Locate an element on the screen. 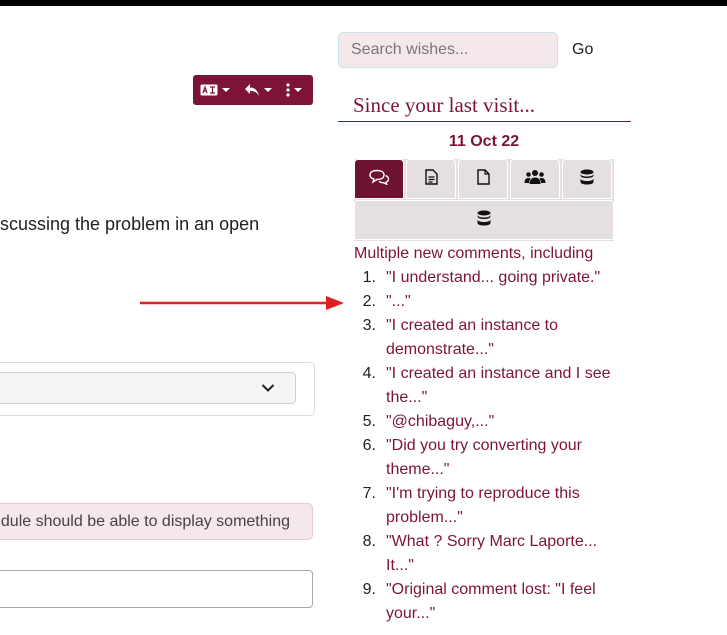 Image resolution: width=727 pixels, height=635 pixels. comment-textarea is located at coordinates (156, 589).